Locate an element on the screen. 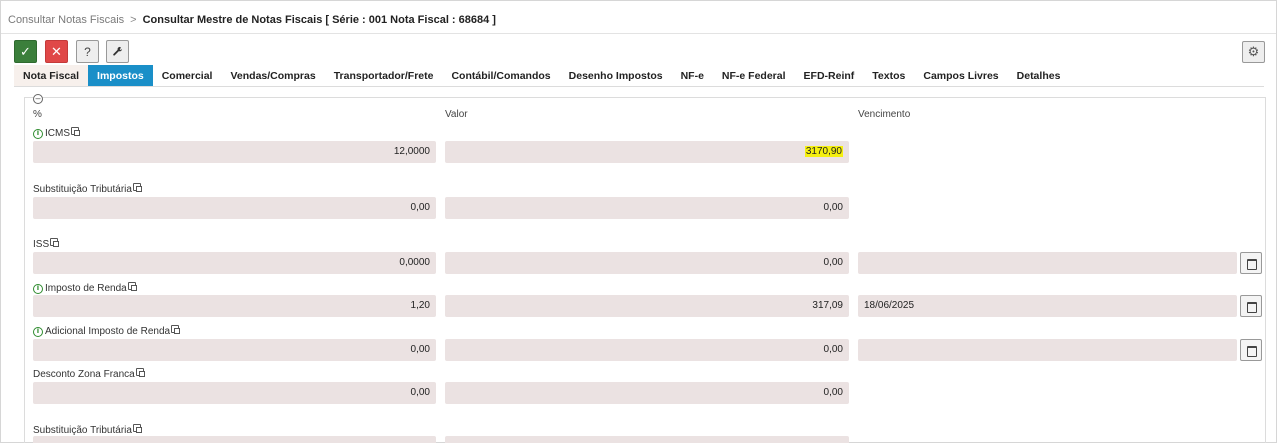 This screenshot has width=1277, height=443. value-field: 3170,90 is located at coordinates (647, 152).